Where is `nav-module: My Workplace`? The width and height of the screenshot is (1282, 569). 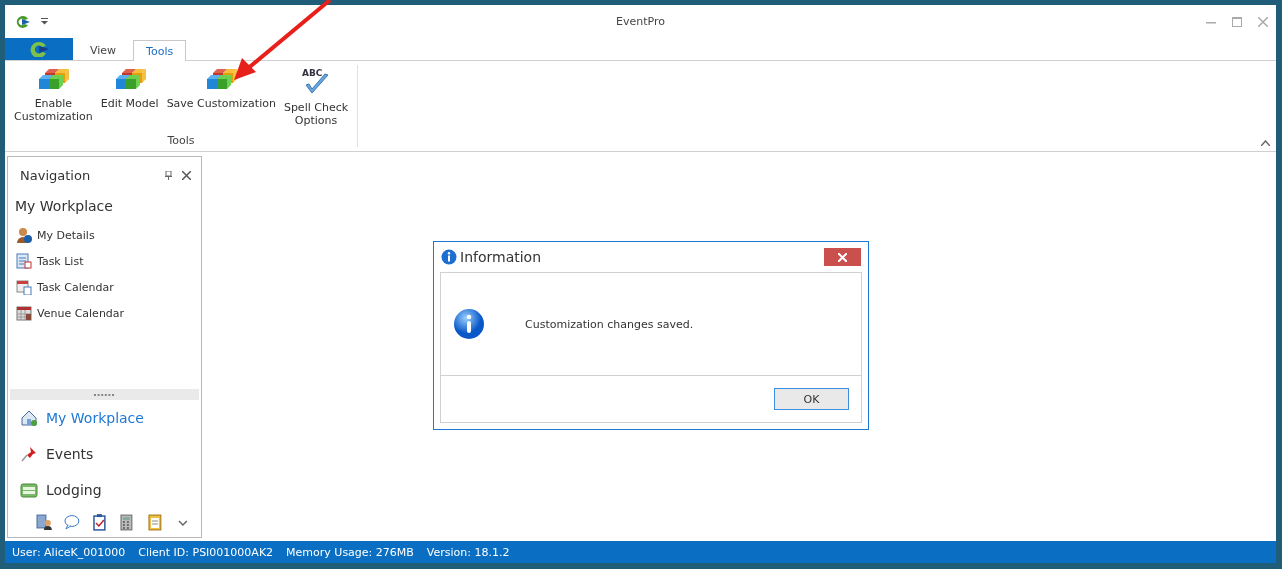 nav-module: My Workplace is located at coordinates (104, 418).